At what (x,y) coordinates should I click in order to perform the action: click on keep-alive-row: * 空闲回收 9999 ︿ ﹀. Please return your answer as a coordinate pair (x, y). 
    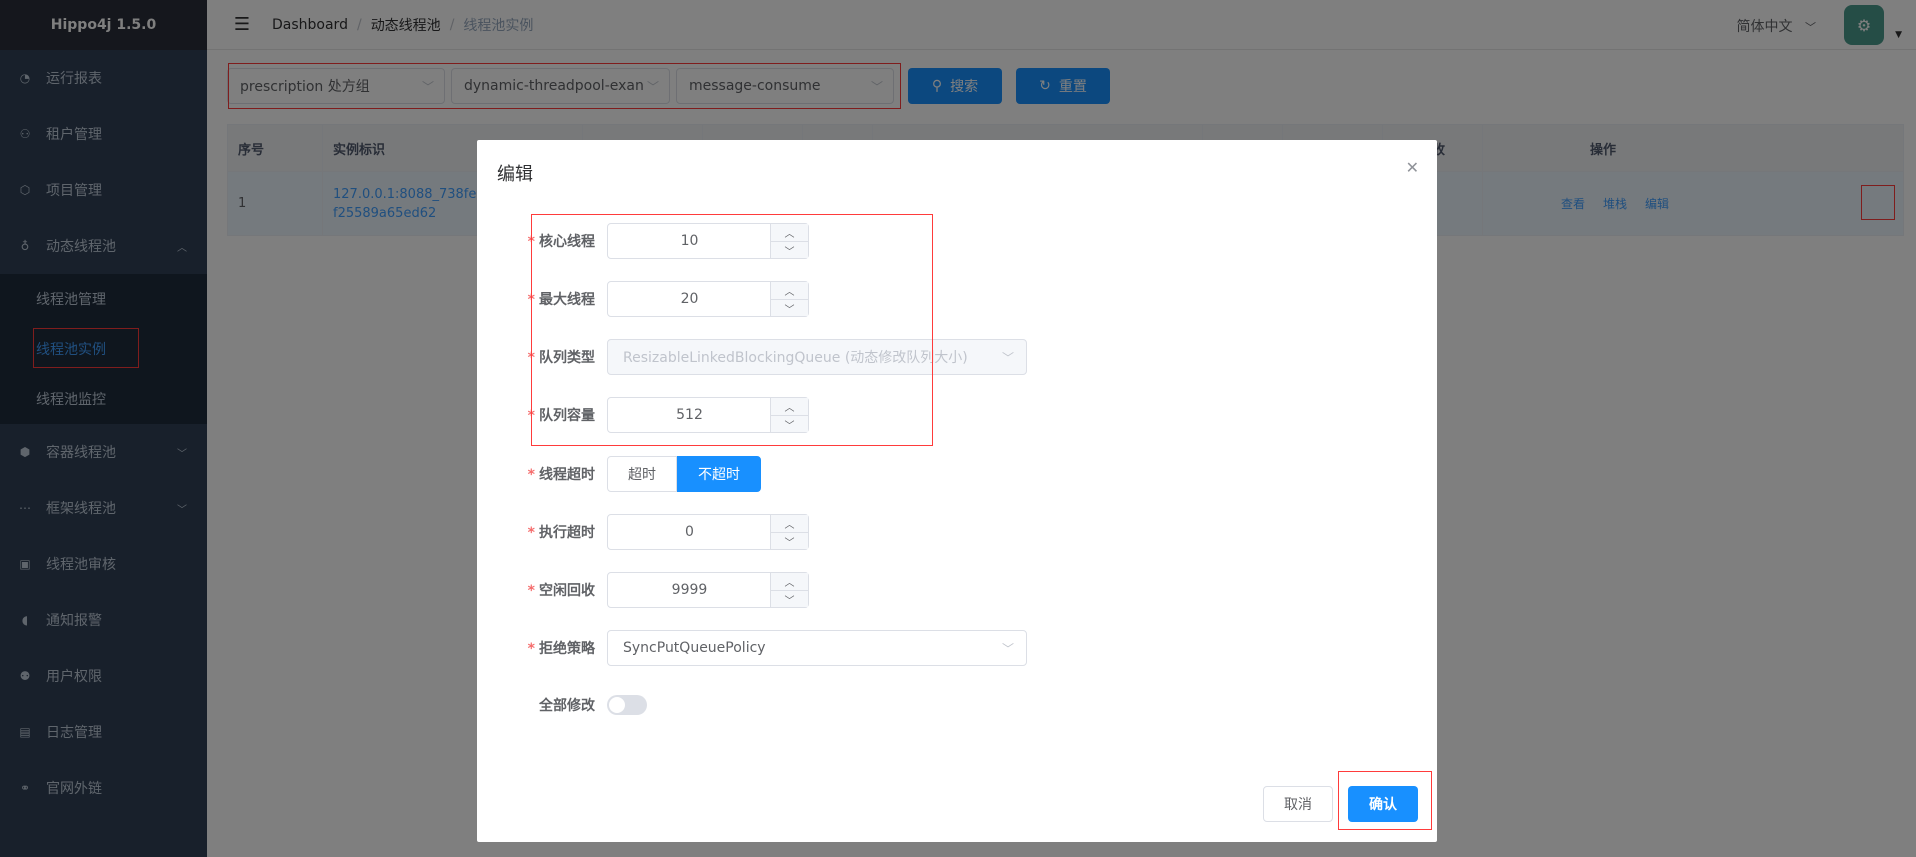
    Looking at the image, I should click on (663, 590).